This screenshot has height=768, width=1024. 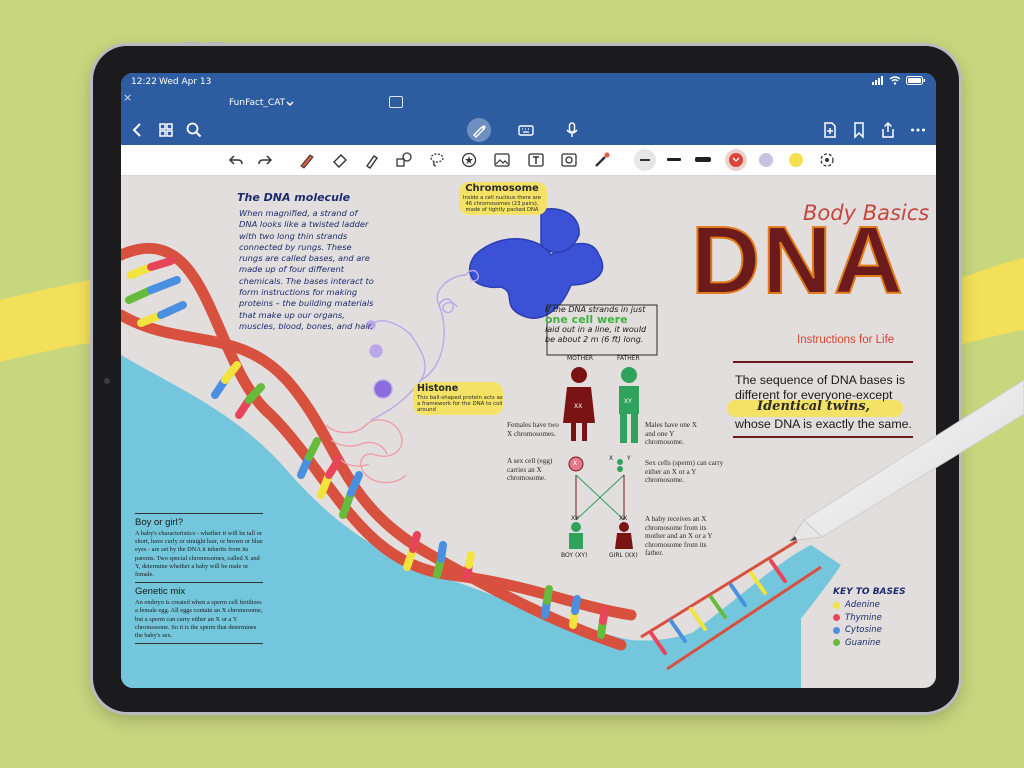 What do you see at coordinates (674, 159) in the screenshot?
I see `medium-stroke-button` at bounding box center [674, 159].